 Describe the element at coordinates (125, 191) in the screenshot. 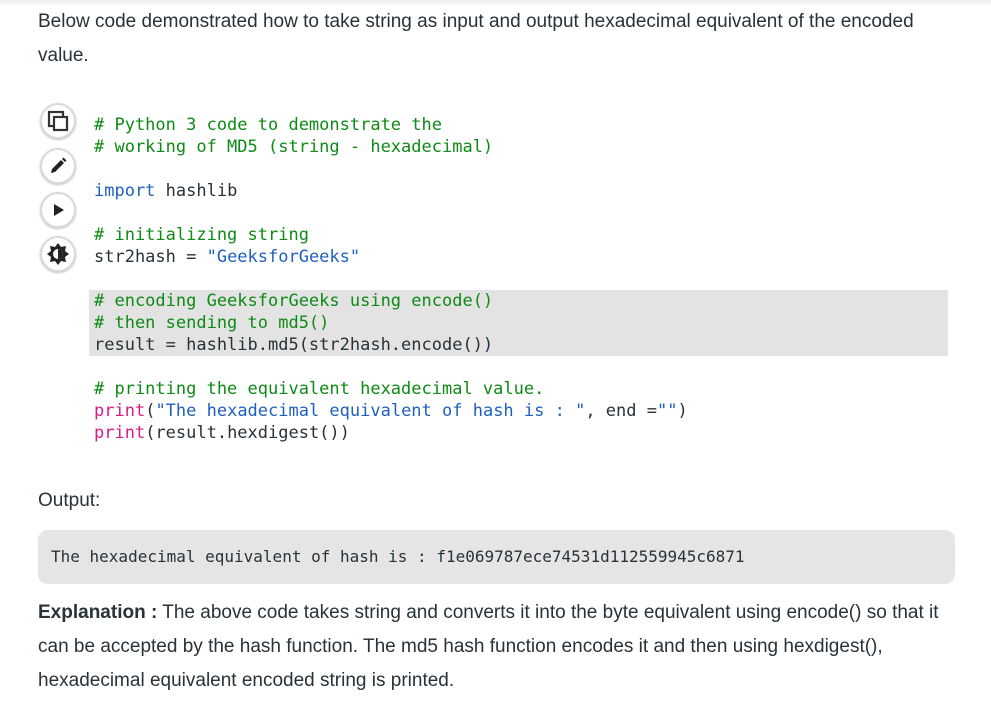

I see `code-token: import` at that location.